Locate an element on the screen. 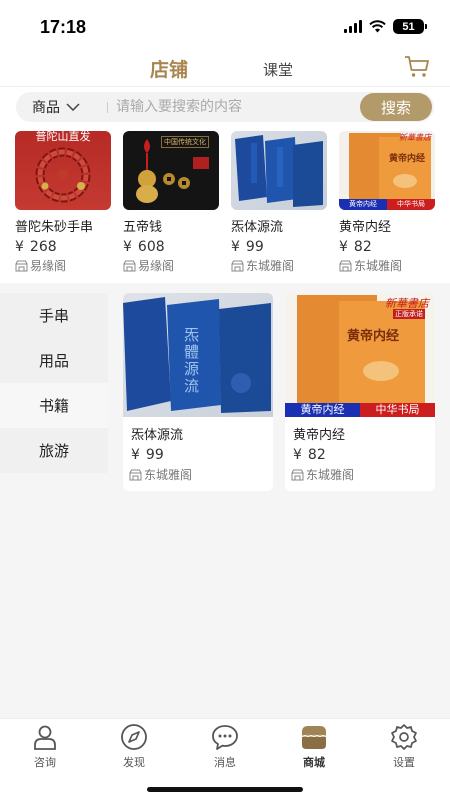 The width and height of the screenshot is (450, 800). nav-item-settings: 设置 is located at coordinates (404, 746).